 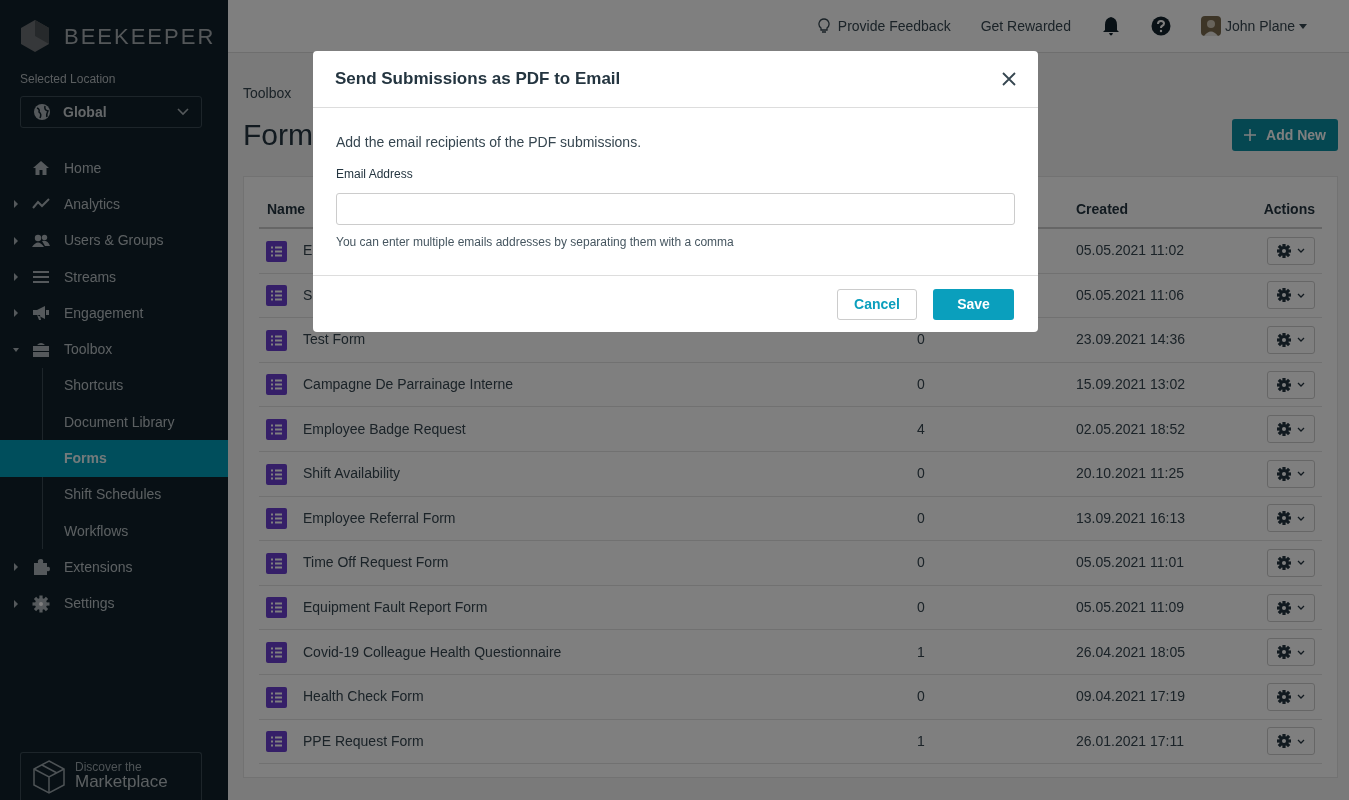 What do you see at coordinates (877, 304) in the screenshot?
I see `cancel-button: Cancel` at bounding box center [877, 304].